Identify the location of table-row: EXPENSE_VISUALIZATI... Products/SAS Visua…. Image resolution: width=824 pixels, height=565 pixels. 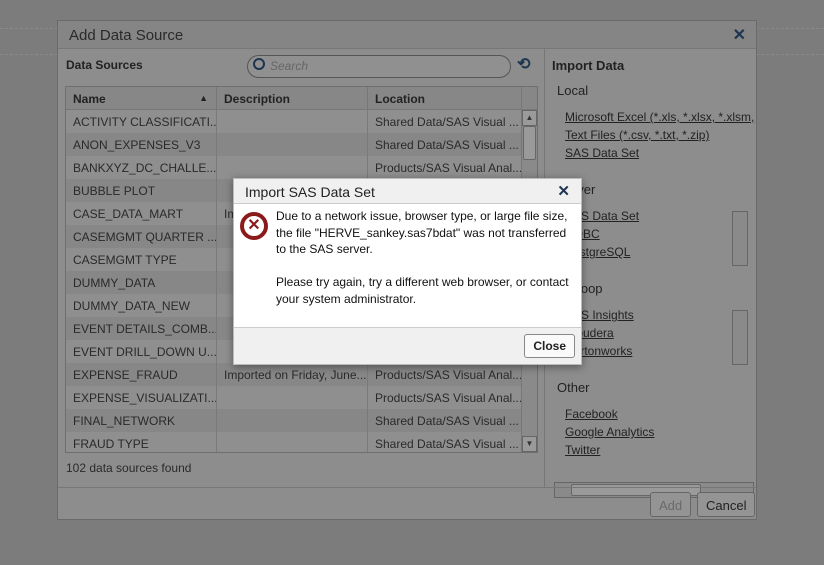
(301, 397).